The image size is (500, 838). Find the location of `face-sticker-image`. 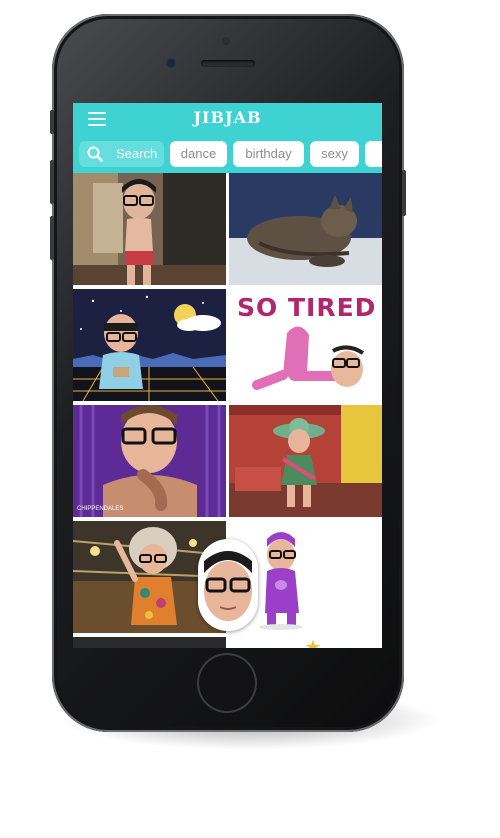

face-sticker-image is located at coordinates (228, 586).